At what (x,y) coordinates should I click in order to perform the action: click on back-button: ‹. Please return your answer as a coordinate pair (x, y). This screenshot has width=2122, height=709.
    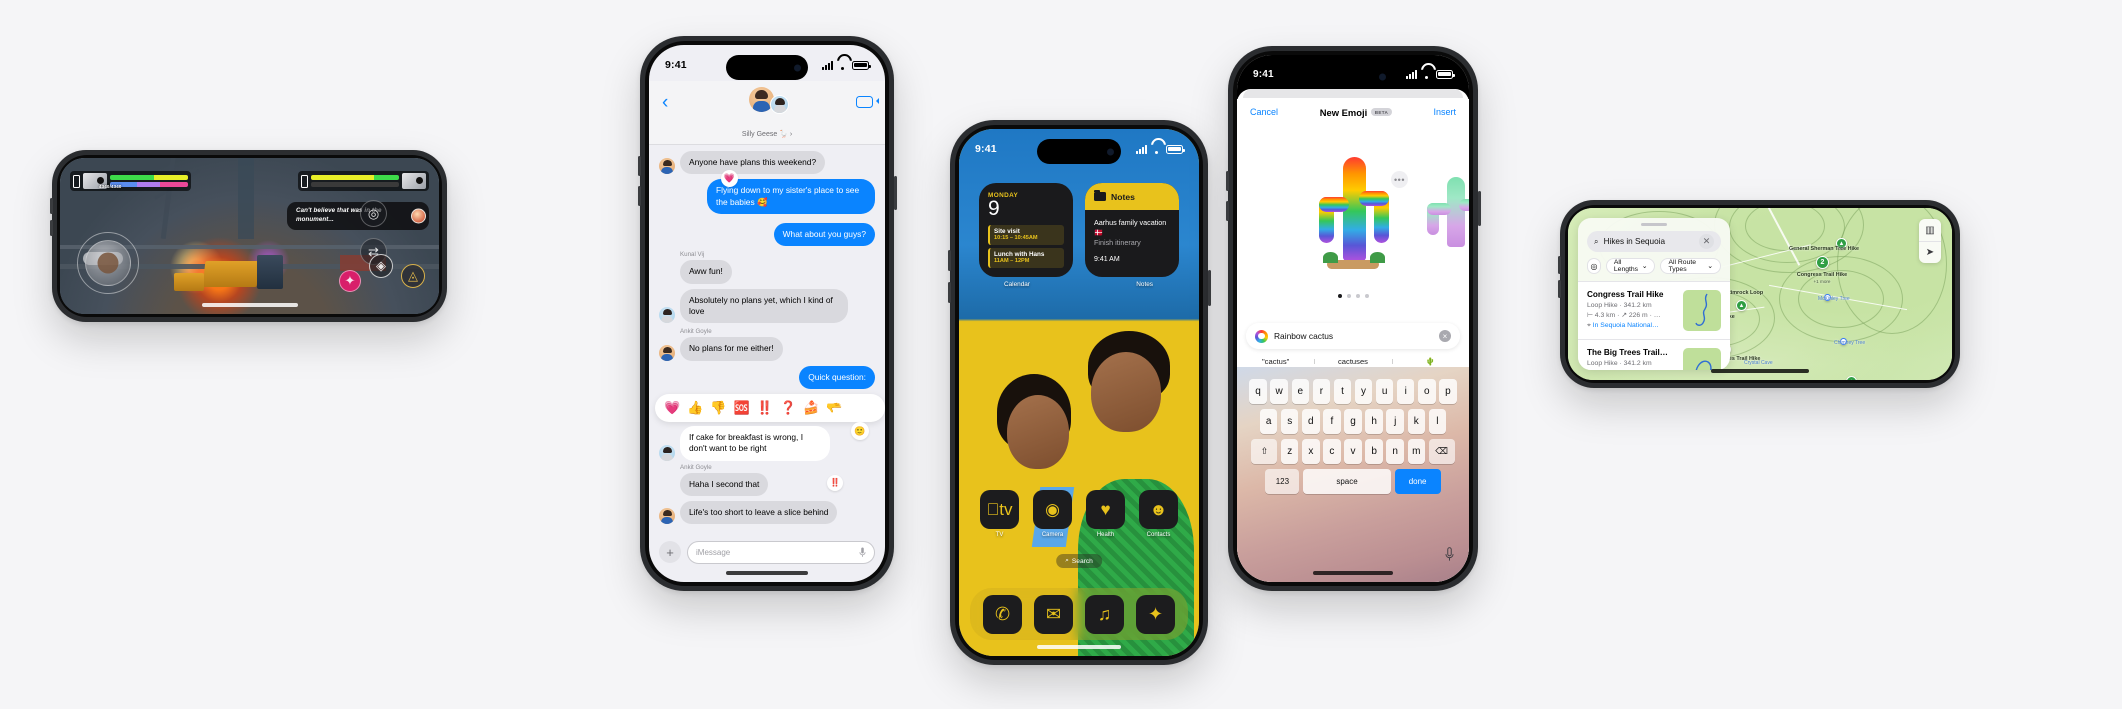
    Looking at the image, I should click on (665, 102).